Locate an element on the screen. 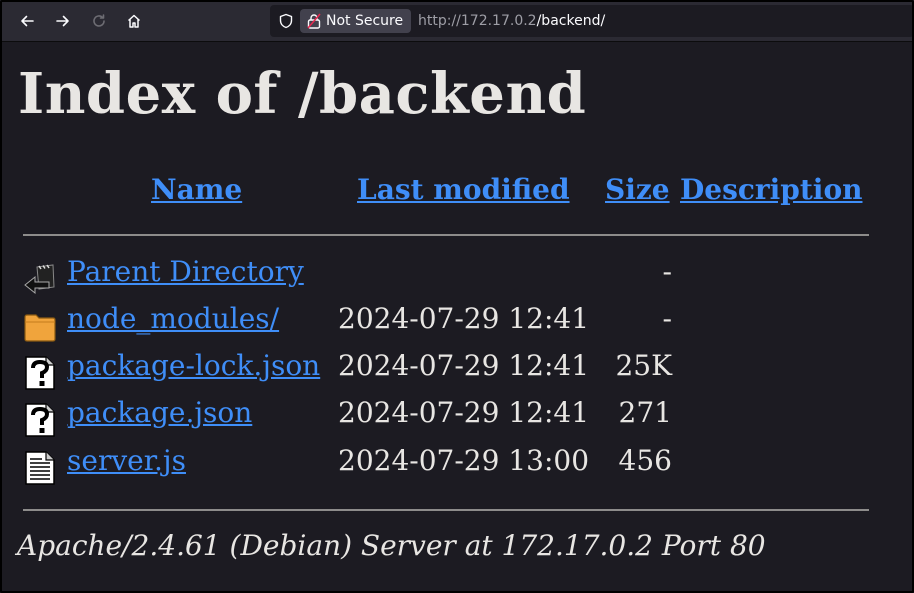 Image resolution: width=914 pixels, height=593 pixels. modified-date: 2024-07-29 13:00 is located at coordinates (464, 460).